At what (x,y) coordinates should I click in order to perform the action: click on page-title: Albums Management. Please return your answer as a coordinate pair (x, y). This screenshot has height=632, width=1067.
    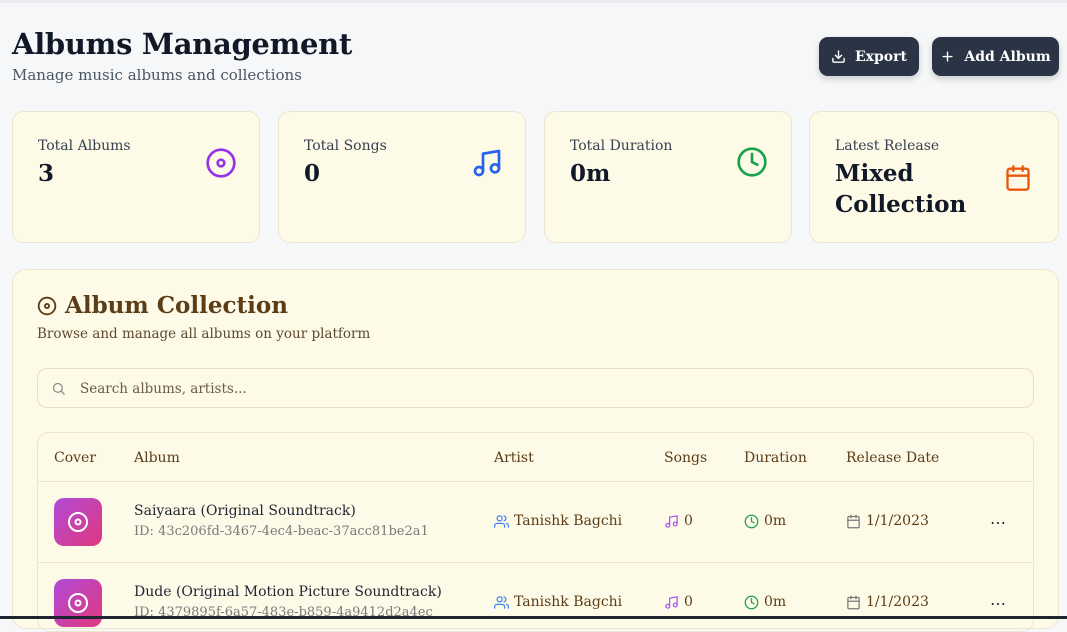
    Looking at the image, I should click on (182, 44).